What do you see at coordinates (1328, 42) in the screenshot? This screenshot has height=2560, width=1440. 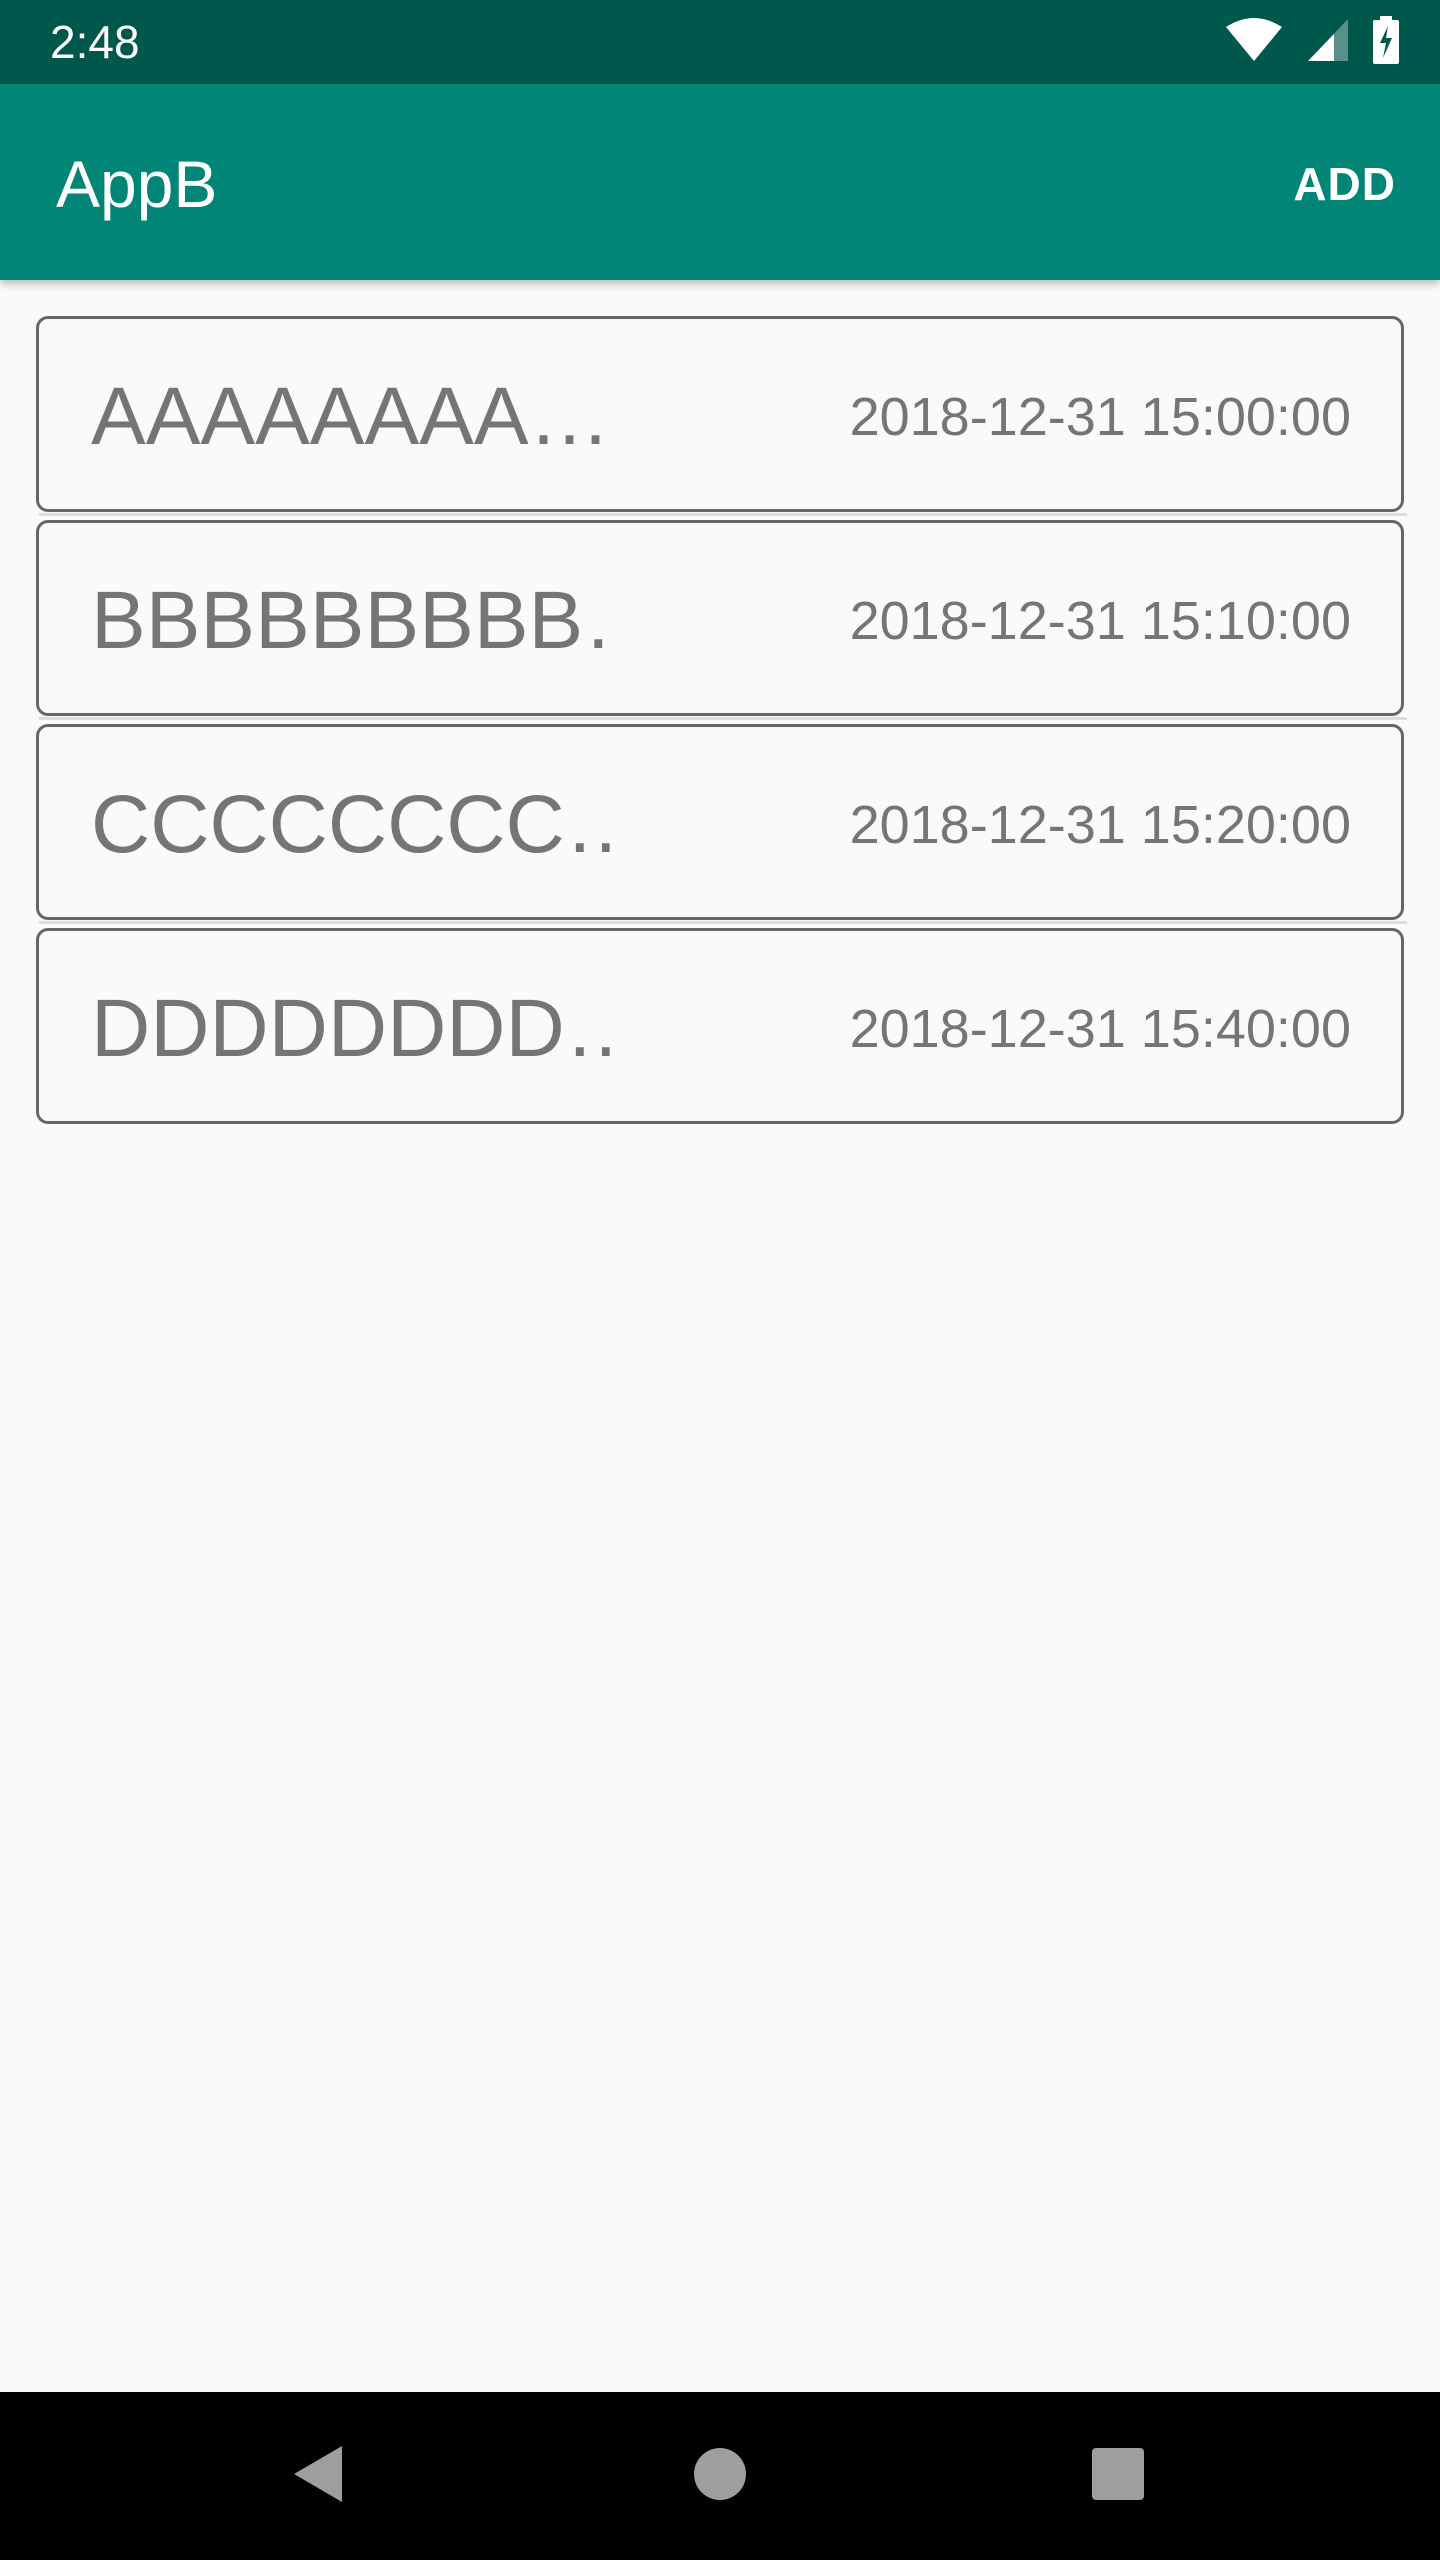 I see `cellular-signal-icon` at bounding box center [1328, 42].